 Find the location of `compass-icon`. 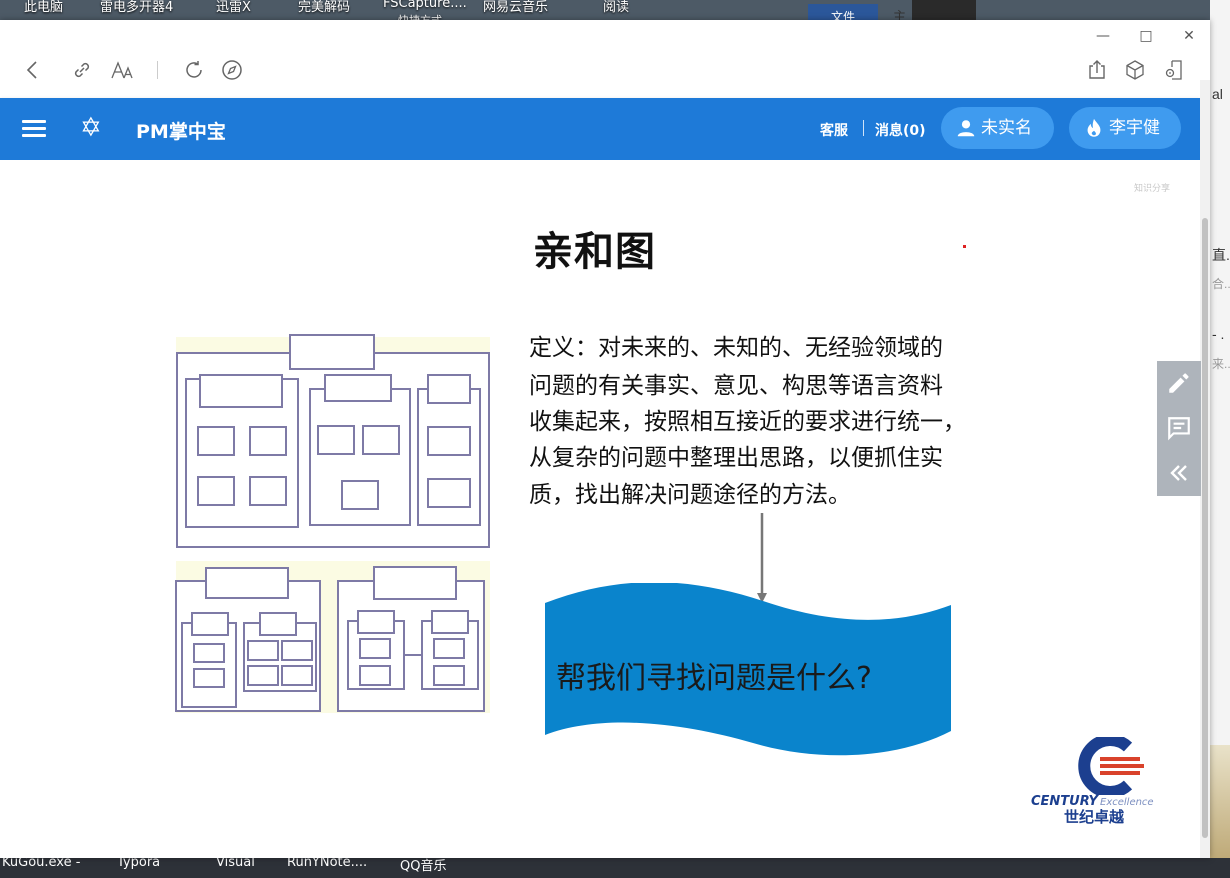

compass-icon is located at coordinates (232, 70).